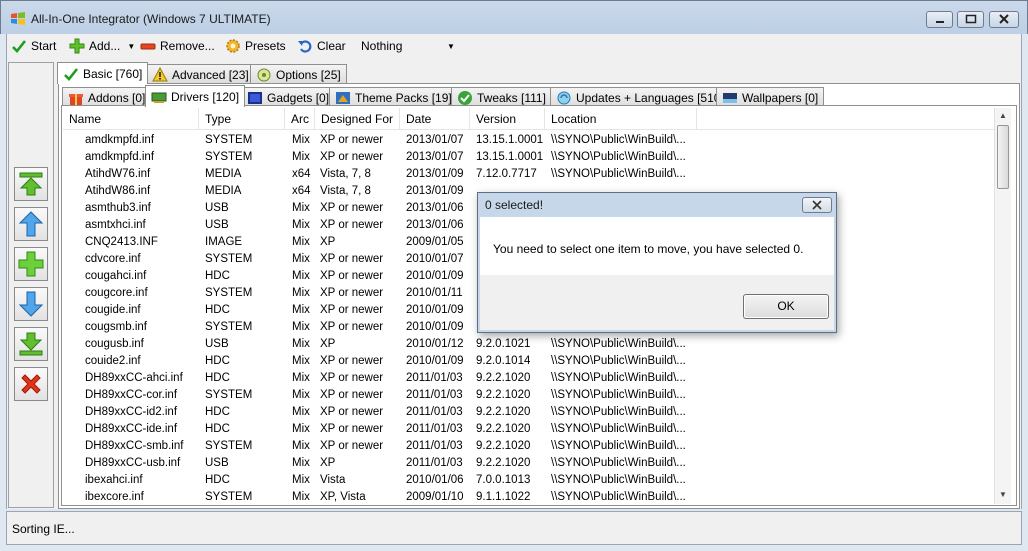 This screenshot has height=551, width=1028. Describe the element at coordinates (116, 293) in the screenshot. I see `cell-name: cougcore.inf` at that location.